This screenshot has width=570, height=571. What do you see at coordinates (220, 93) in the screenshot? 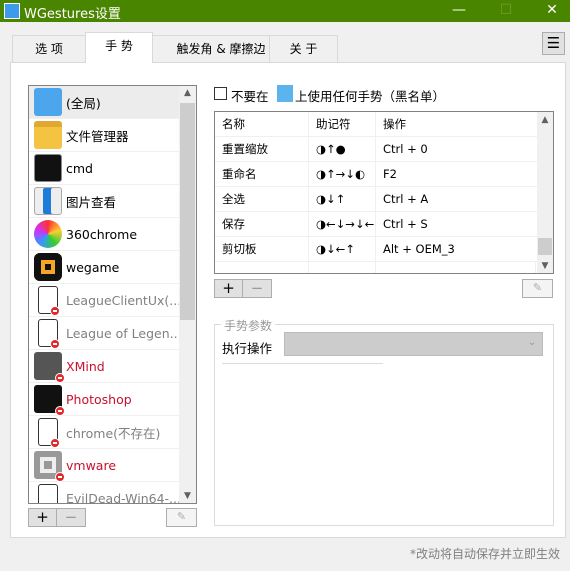
I see `blacklist-checkbox` at bounding box center [220, 93].